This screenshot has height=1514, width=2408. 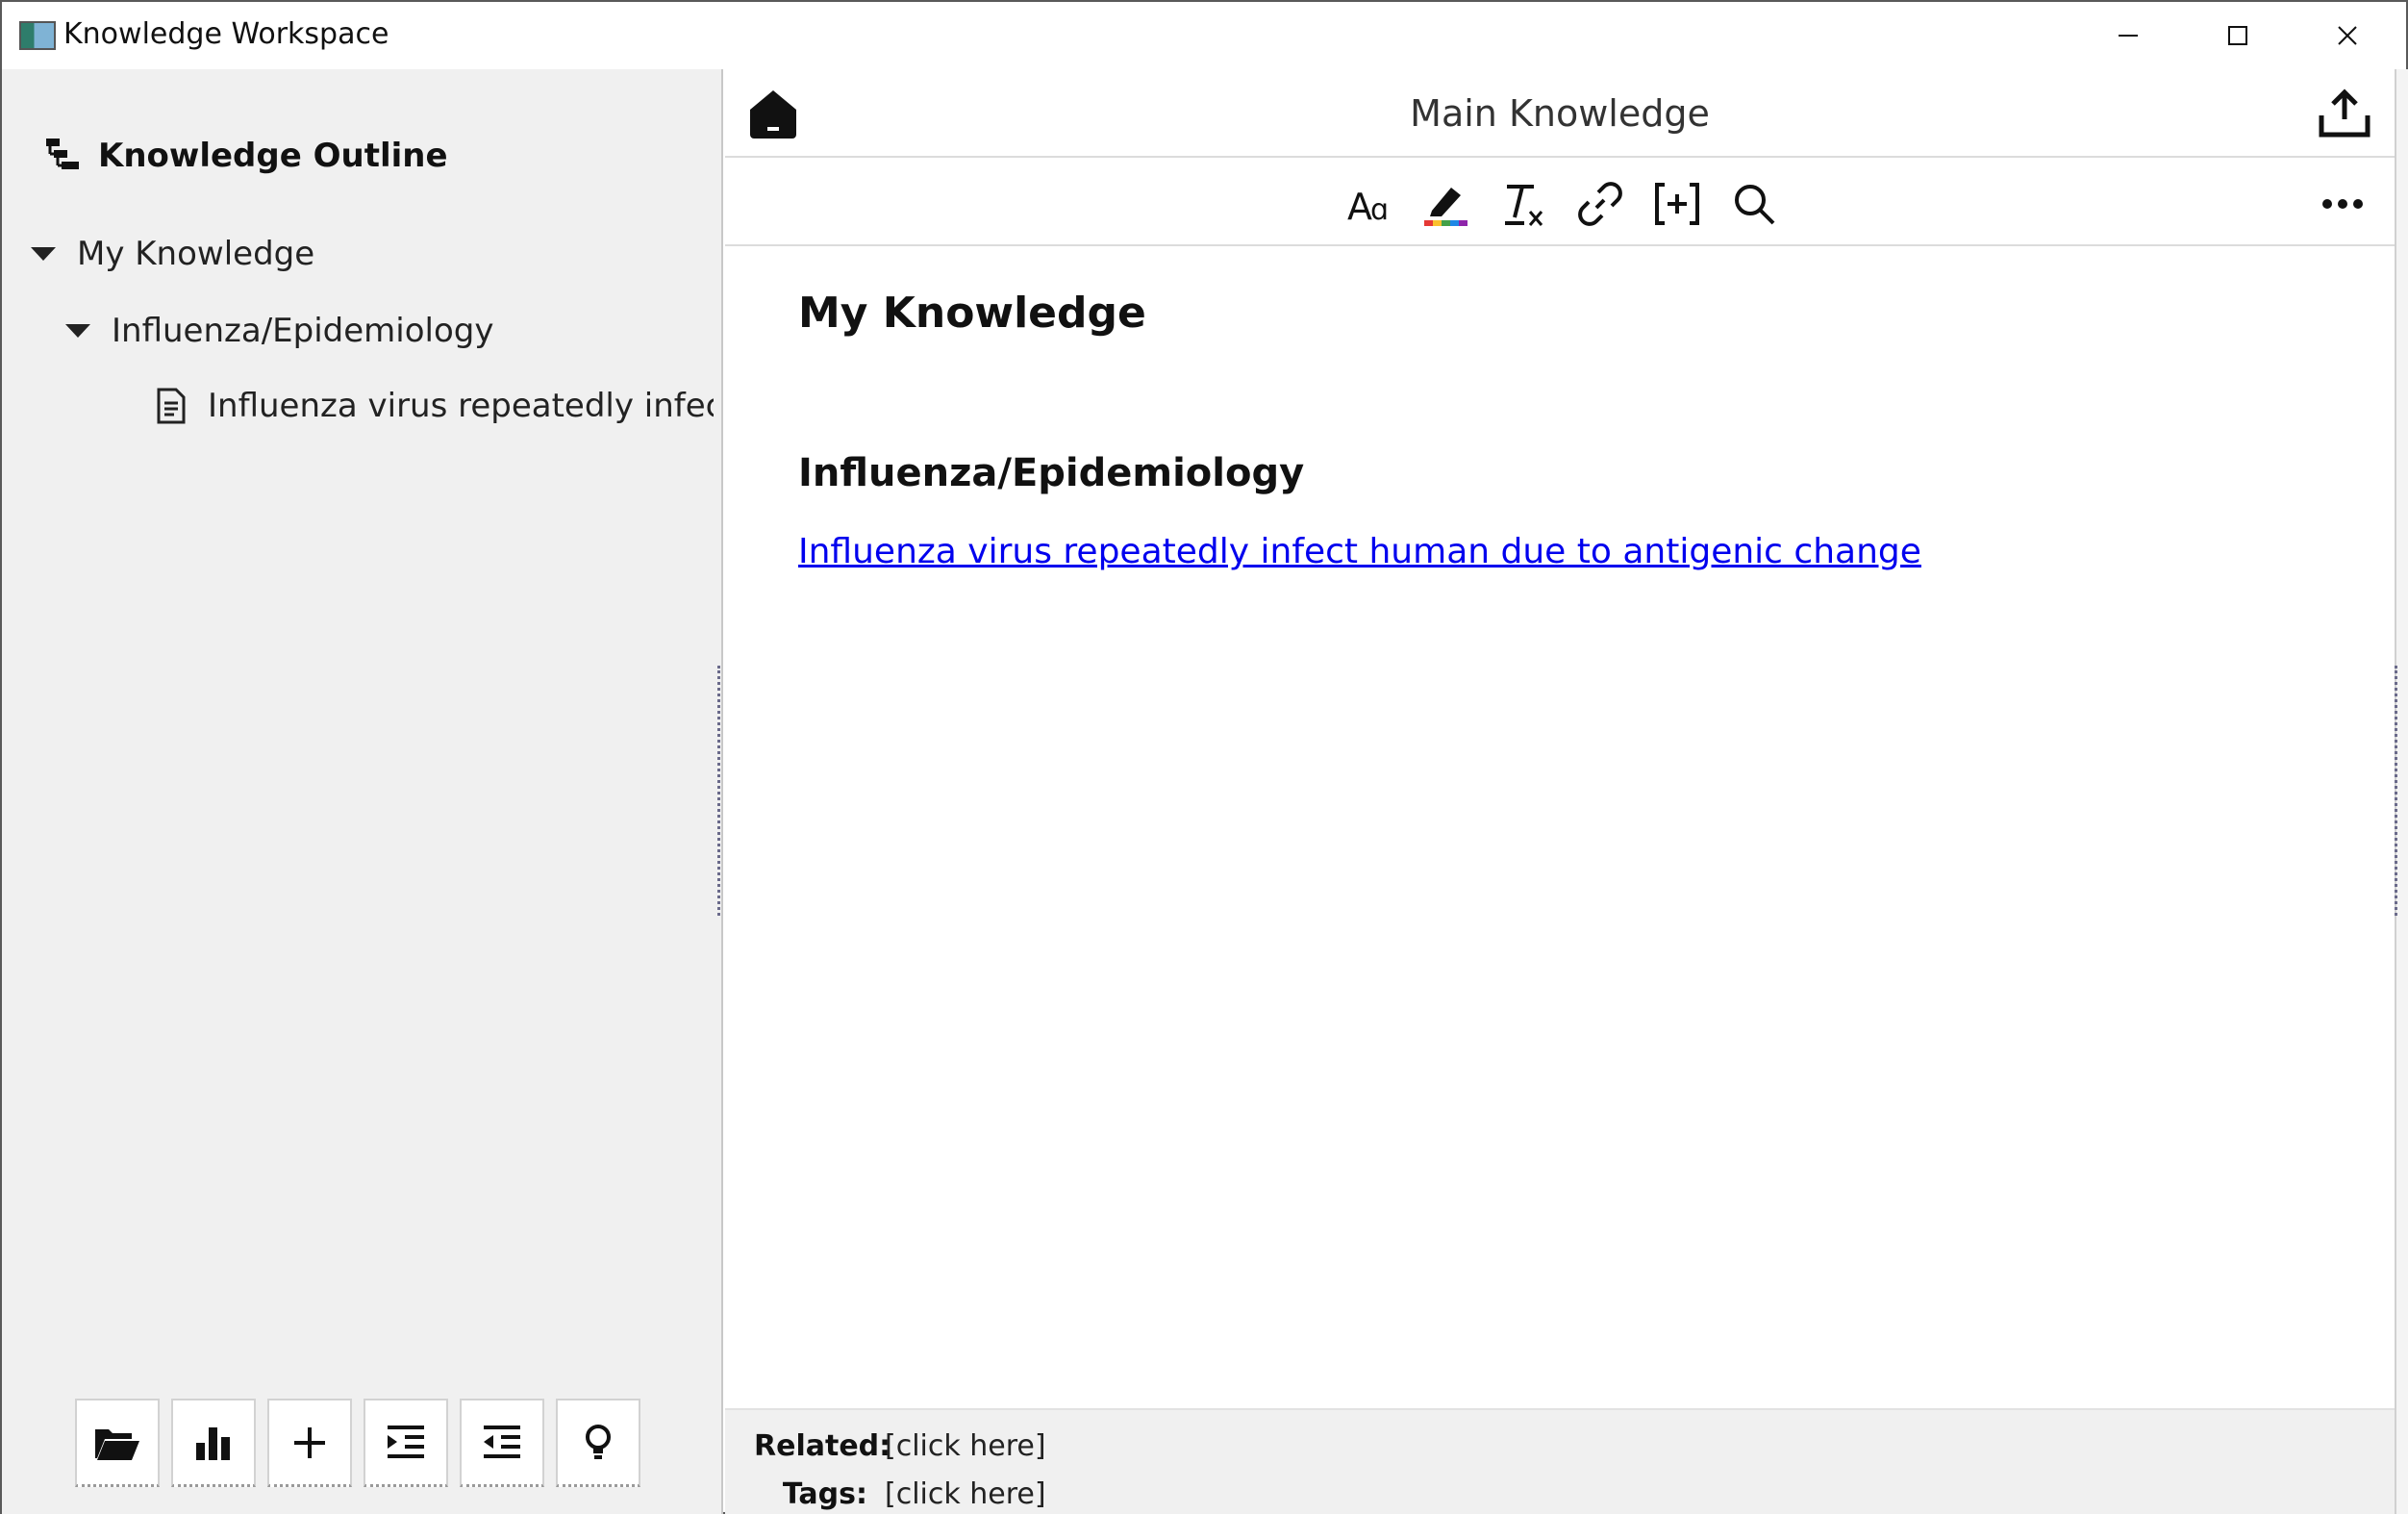 I want to click on minimize-icon, so click(x=2128, y=36).